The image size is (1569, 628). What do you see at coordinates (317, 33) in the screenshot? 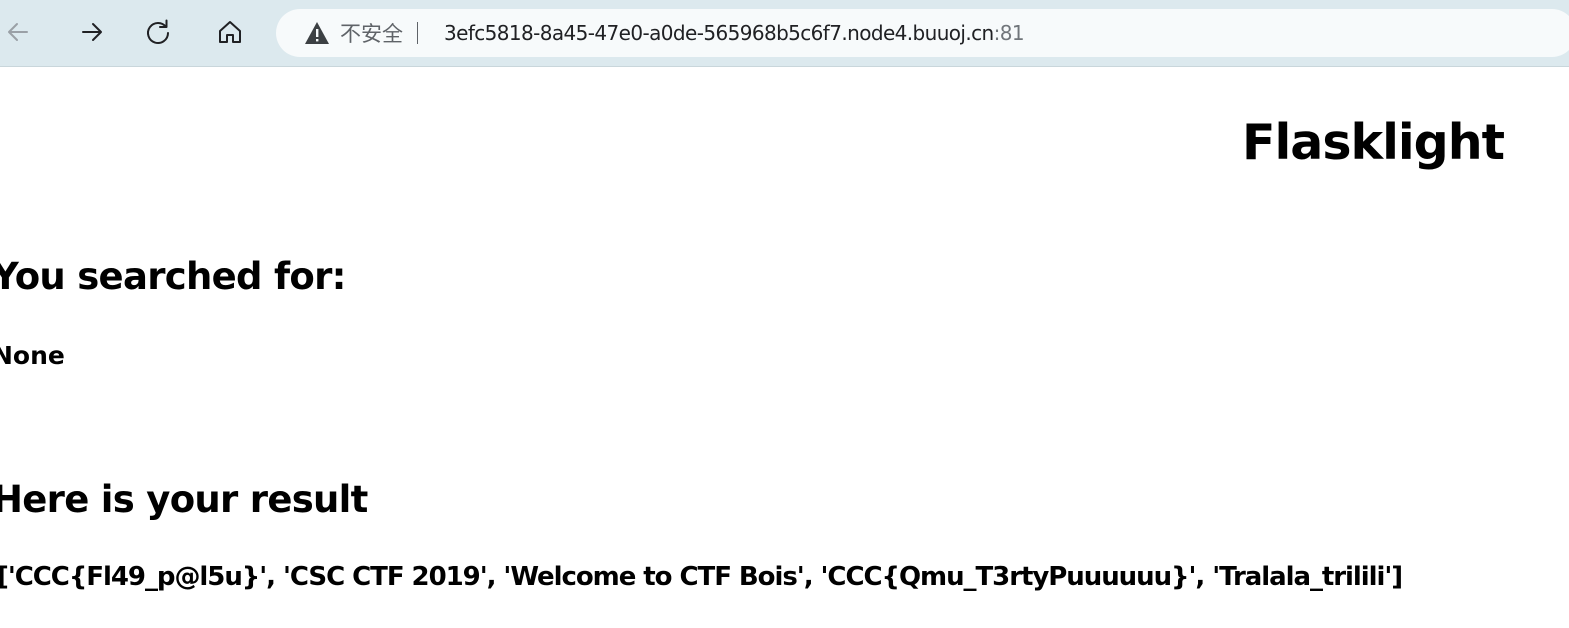
I see `warning-triangle-icon` at bounding box center [317, 33].